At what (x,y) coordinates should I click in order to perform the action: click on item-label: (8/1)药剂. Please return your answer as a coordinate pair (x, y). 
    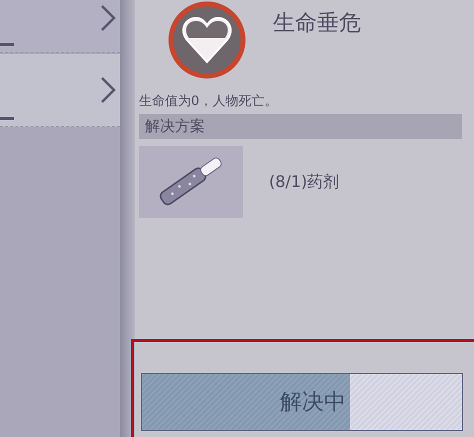
    Looking at the image, I should click on (304, 182).